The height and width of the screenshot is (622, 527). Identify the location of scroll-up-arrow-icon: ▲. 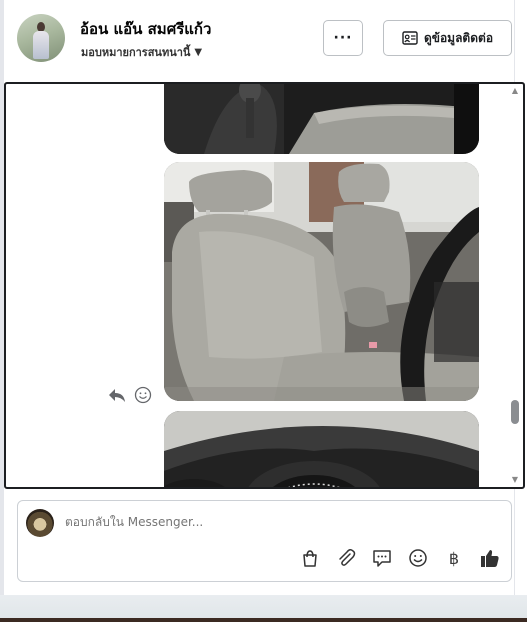
(515, 91).